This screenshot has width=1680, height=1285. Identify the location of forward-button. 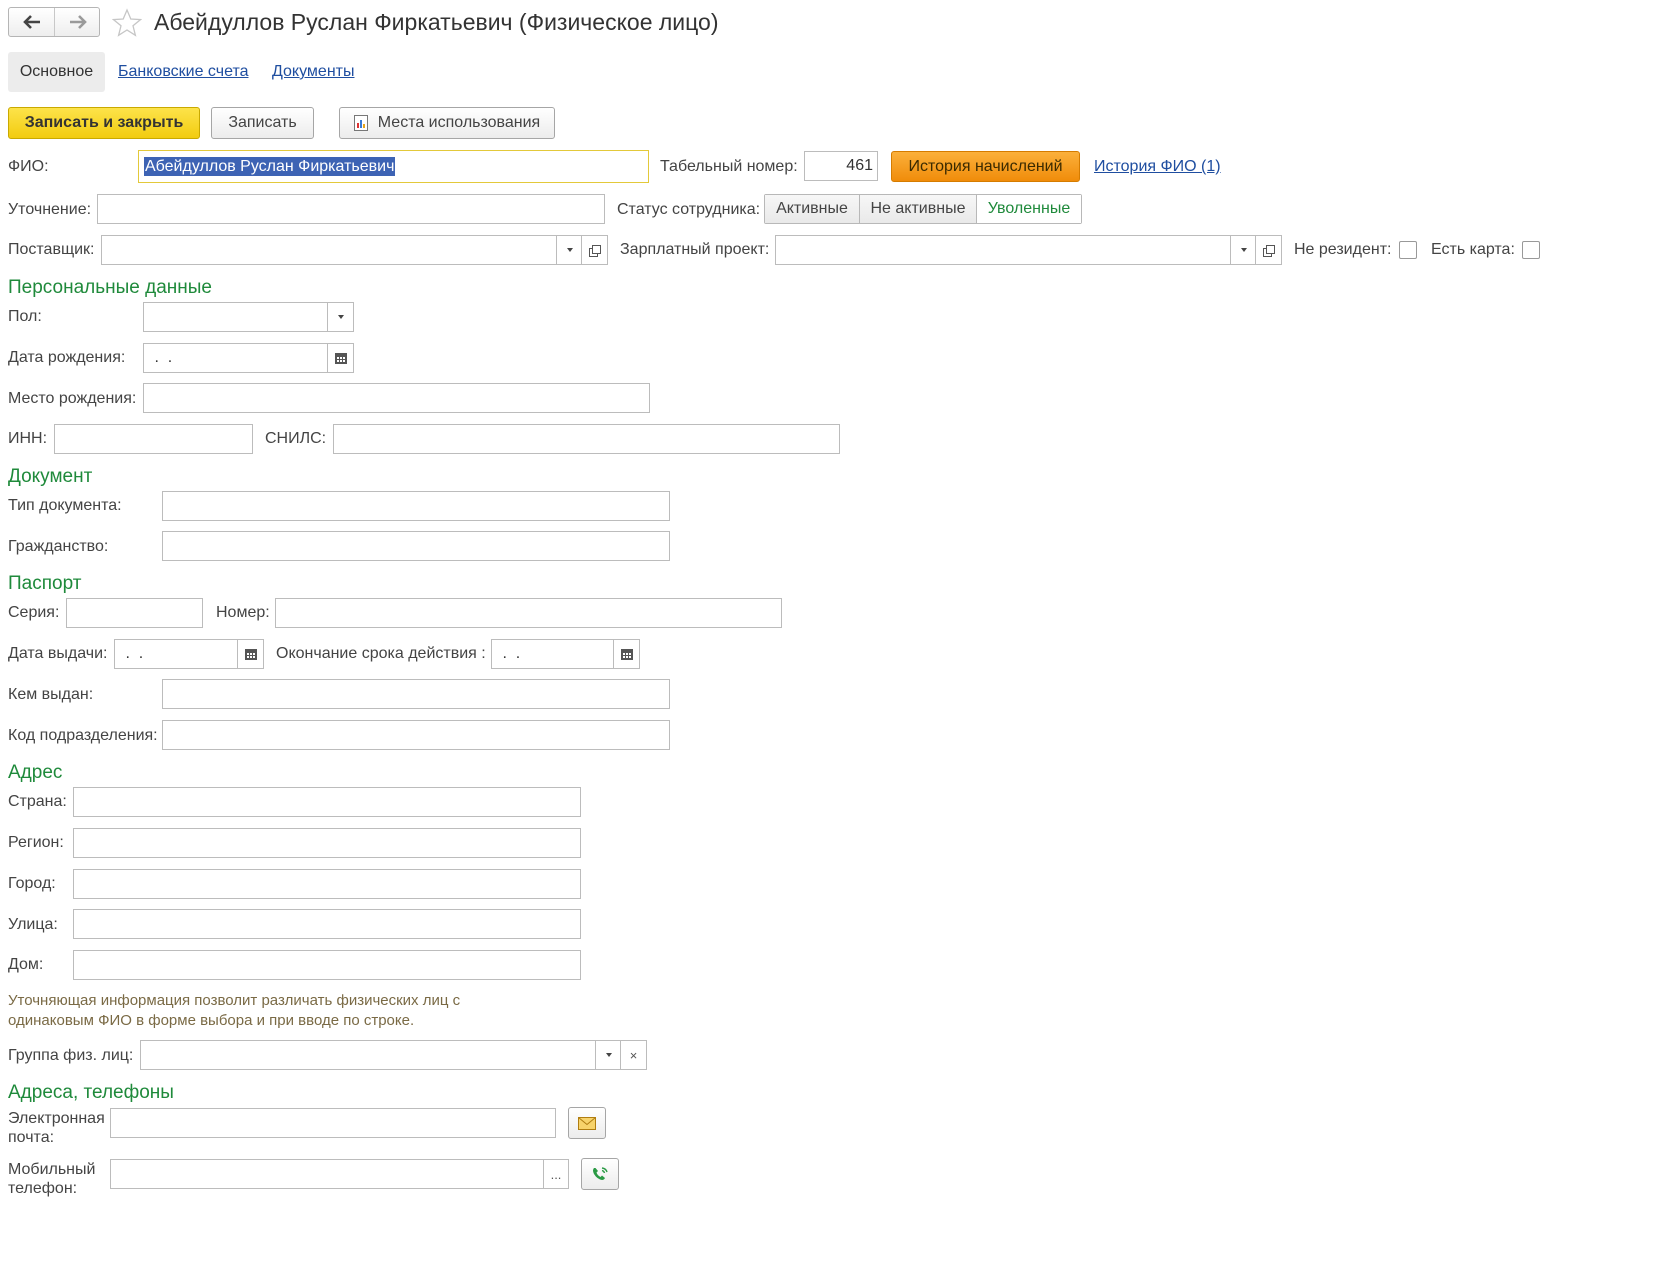
(77, 22).